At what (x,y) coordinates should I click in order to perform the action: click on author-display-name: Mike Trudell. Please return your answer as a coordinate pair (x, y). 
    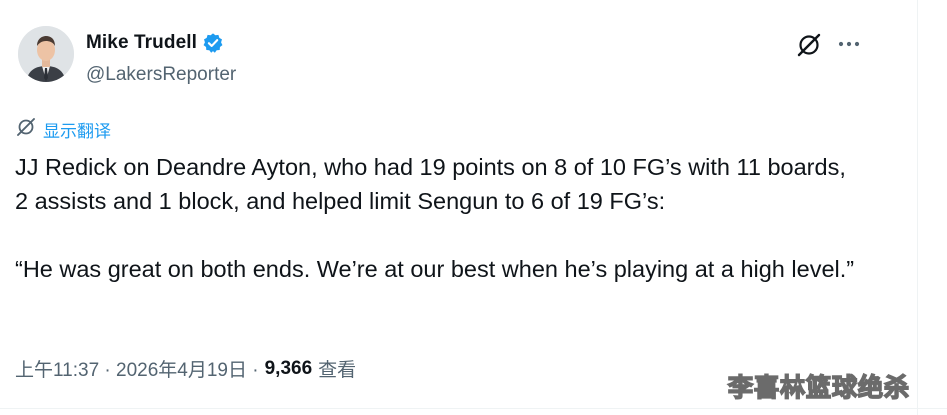
    Looking at the image, I should click on (141, 43).